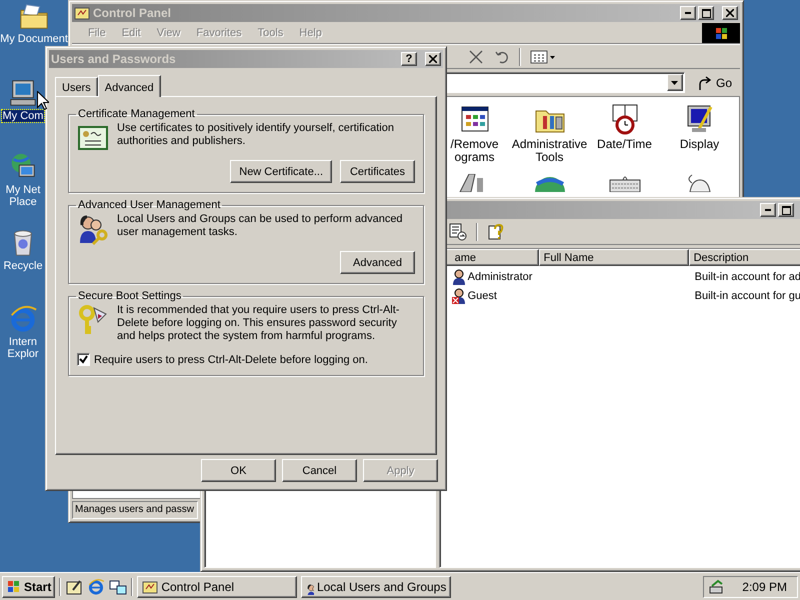  Describe the element at coordinates (118, 587) in the screenshot. I see `window-switch-icon` at that location.